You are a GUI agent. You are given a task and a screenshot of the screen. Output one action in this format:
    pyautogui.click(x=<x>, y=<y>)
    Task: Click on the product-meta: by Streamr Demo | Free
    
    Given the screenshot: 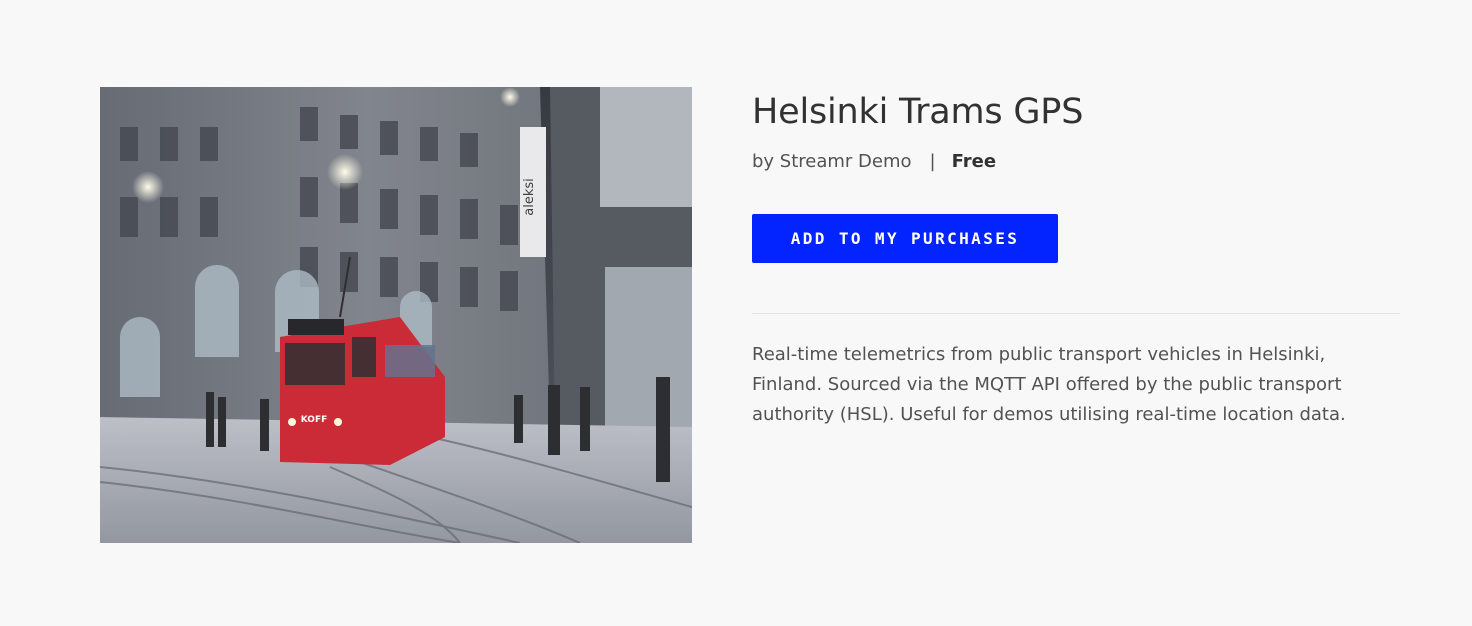 What is the action you would take?
    pyautogui.click(x=1076, y=162)
    